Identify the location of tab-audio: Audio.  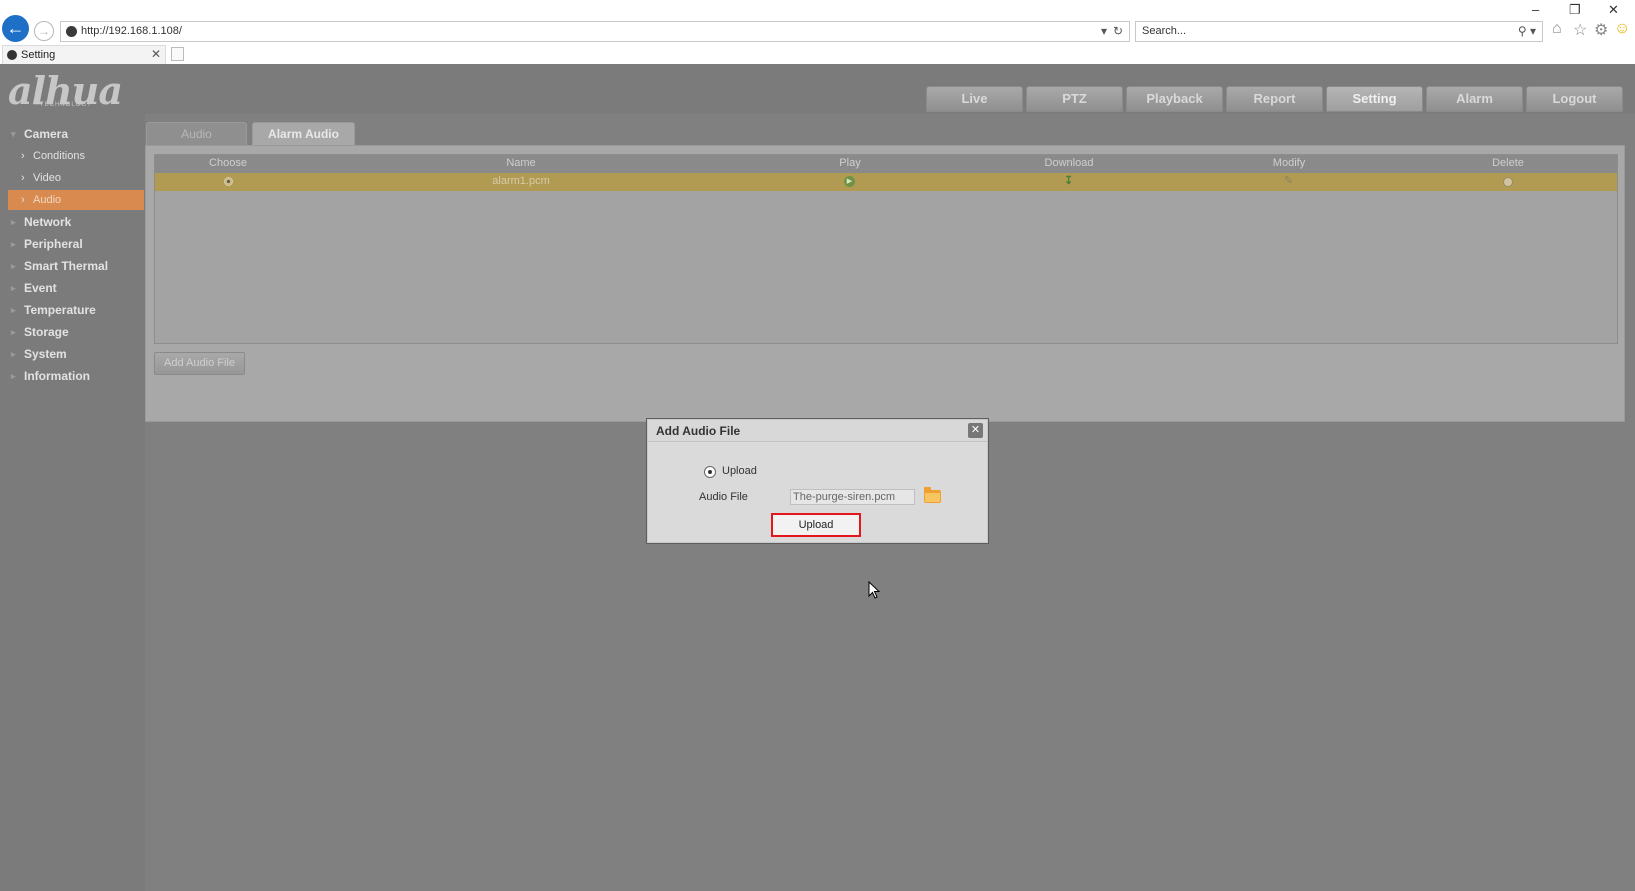
(196, 134).